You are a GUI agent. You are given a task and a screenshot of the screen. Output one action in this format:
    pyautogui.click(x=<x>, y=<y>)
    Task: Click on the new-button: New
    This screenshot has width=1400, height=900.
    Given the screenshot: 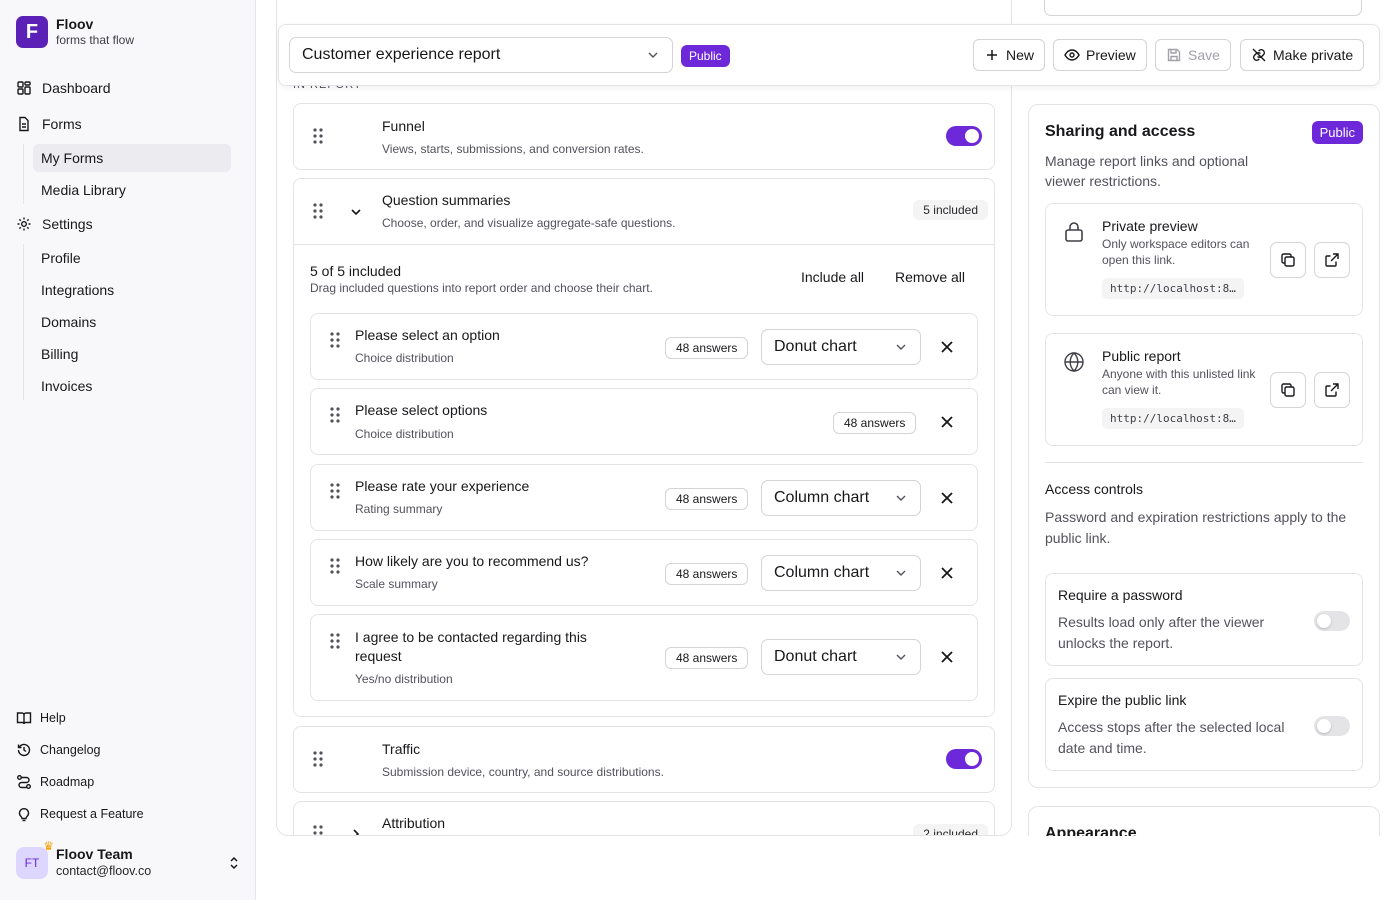 What is the action you would take?
    pyautogui.click(x=1009, y=55)
    